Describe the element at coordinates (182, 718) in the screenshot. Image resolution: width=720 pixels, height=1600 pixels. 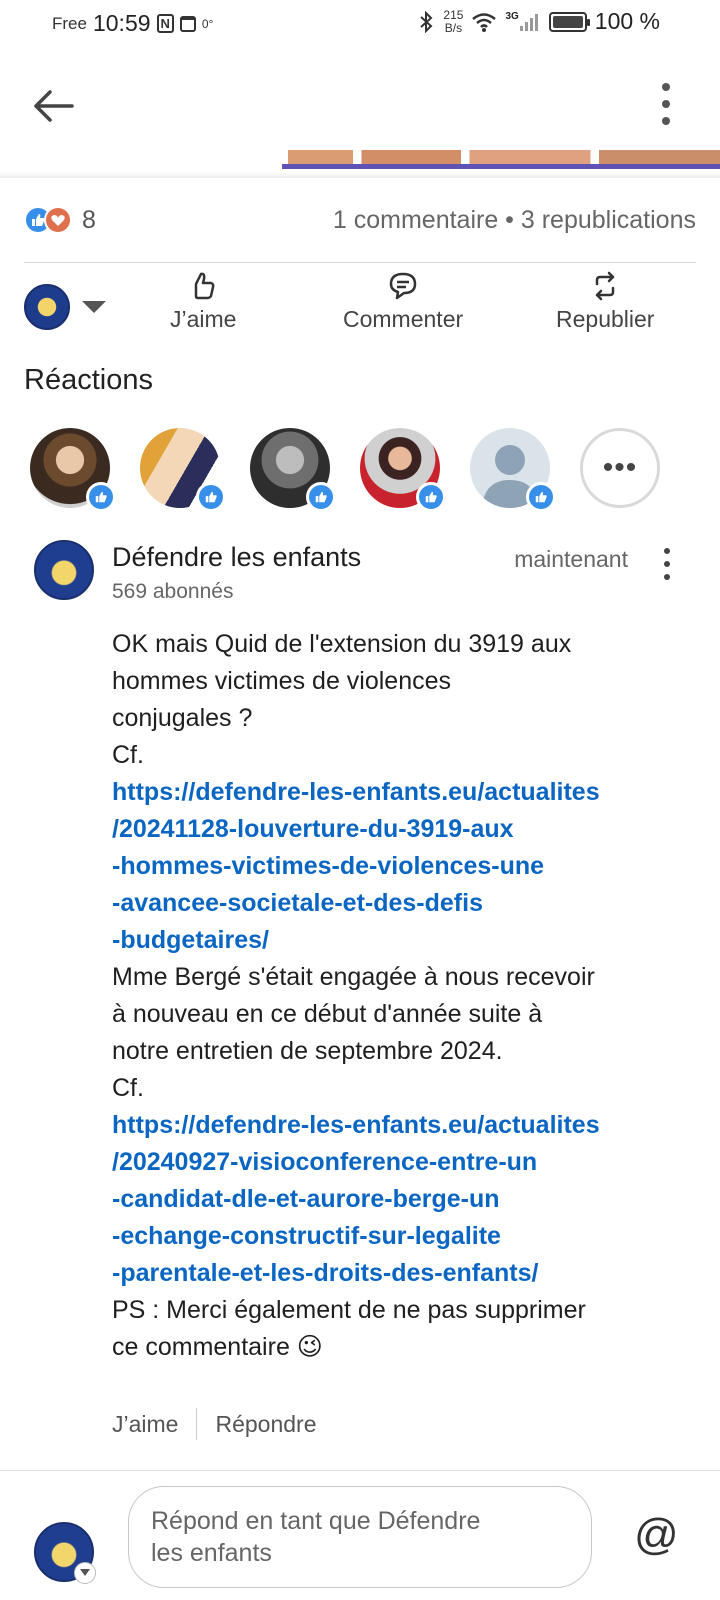
I see `comment-text: conjugales ?` at that location.